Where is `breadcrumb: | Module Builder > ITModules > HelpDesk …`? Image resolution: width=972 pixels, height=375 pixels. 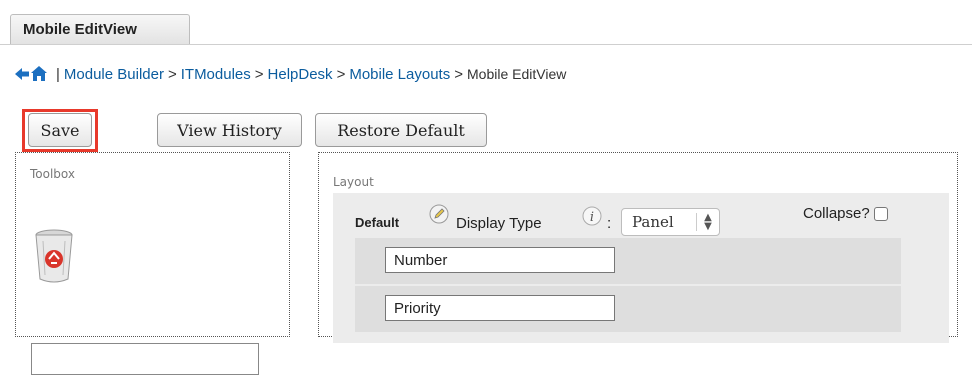
breadcrumb: | Module Builder > ITModules > HelpDesk … is located at coordinates (290, 74).